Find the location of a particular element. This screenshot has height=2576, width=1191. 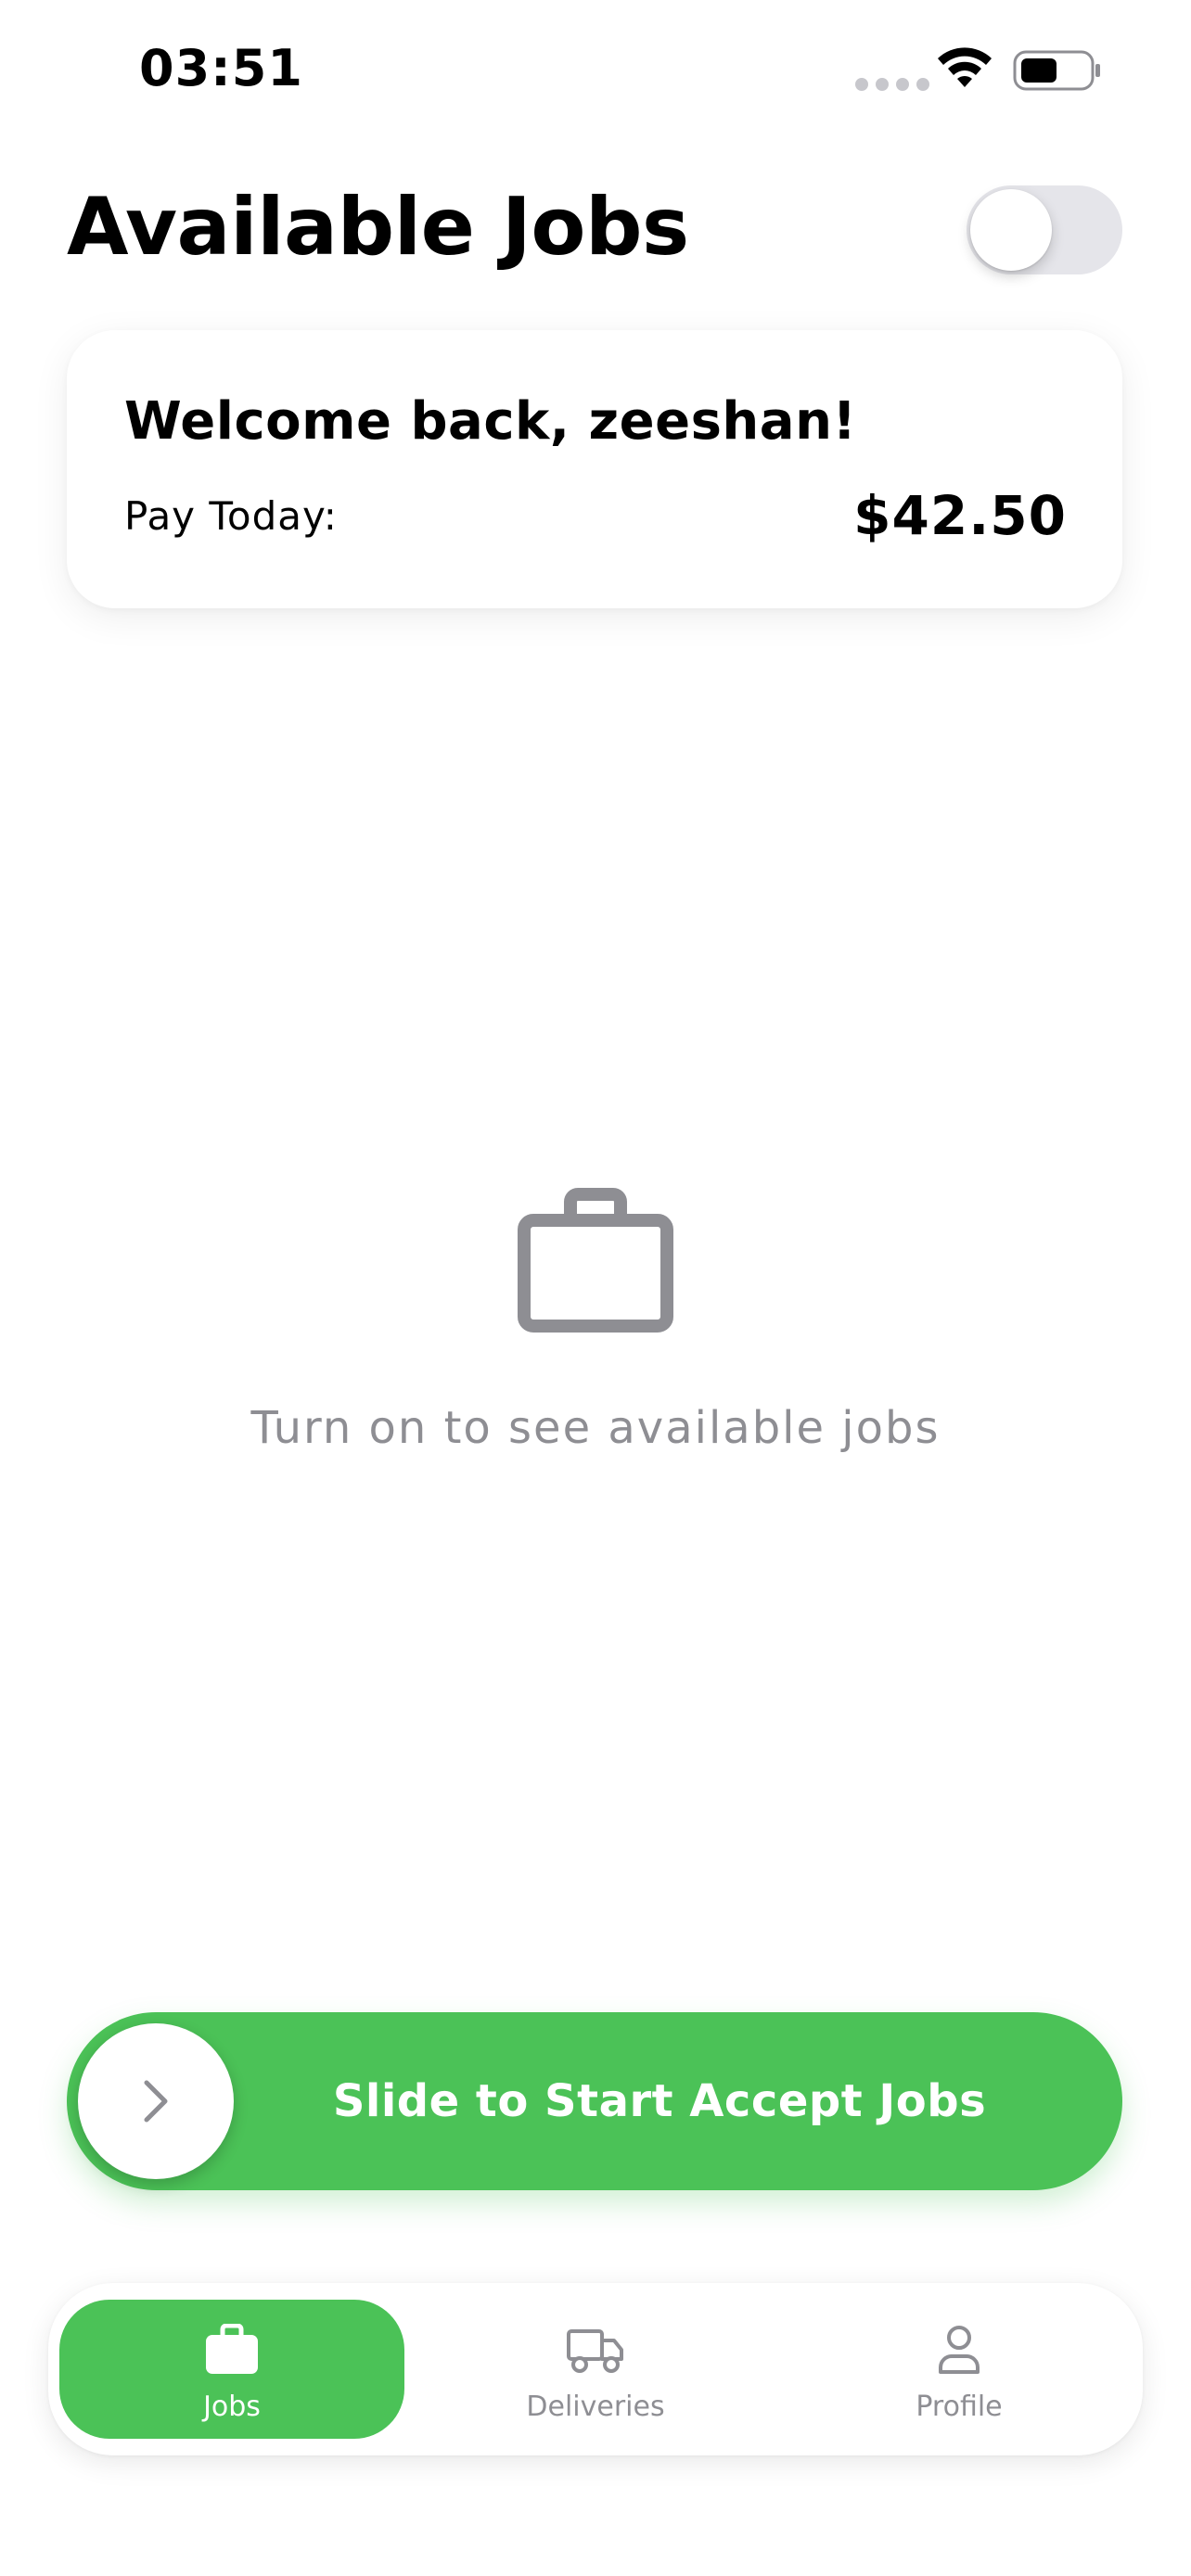

pay-today-value: $42.50 is located at coordinates (960, 515).